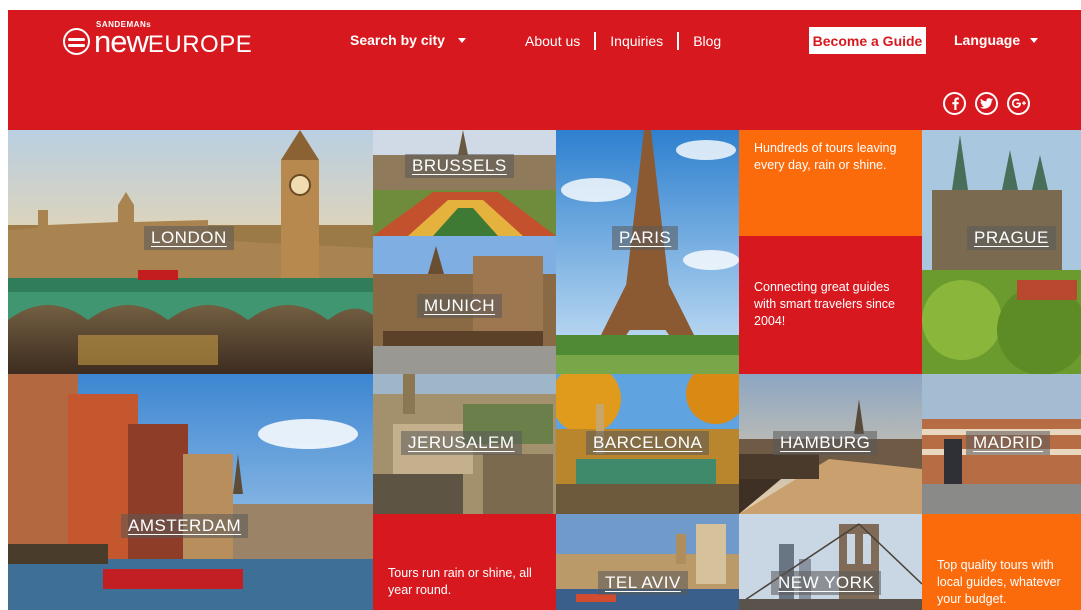 This screenshot has height=610, width=1081. Describe the element at coordinates (76, 41) in the screenshot. I see `logo-mark-icon` at that location.